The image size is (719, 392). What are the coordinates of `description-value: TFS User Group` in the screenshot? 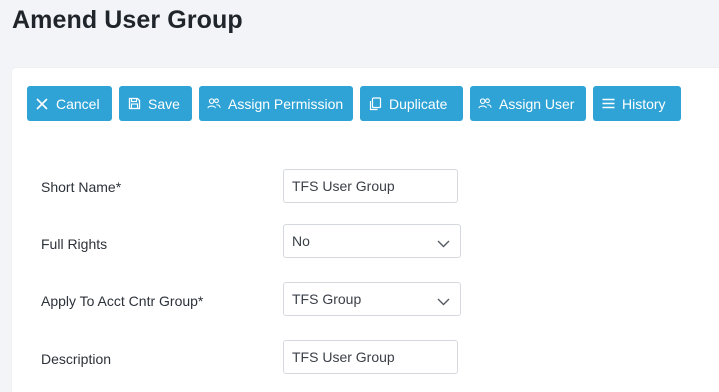 It's located at (343, 357).